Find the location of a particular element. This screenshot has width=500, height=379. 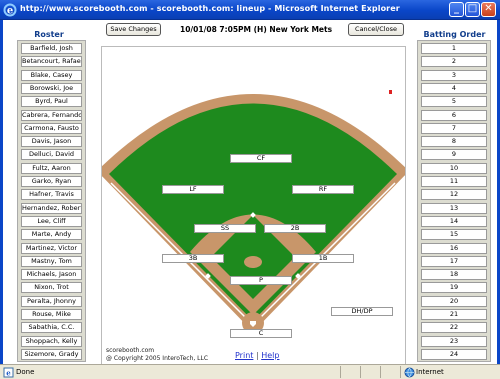

page-done-icon: e is located at coordinates (8, 372).